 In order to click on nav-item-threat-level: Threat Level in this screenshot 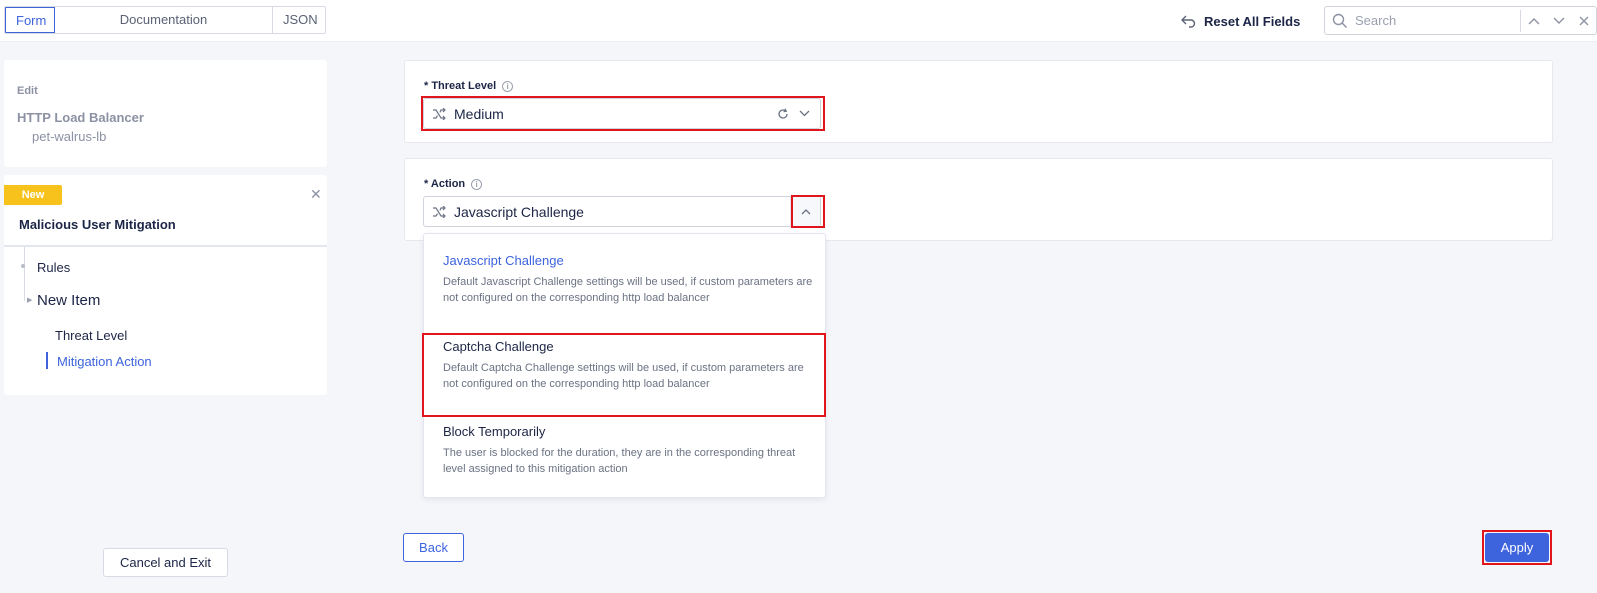, I will do `click(91, 335)`.